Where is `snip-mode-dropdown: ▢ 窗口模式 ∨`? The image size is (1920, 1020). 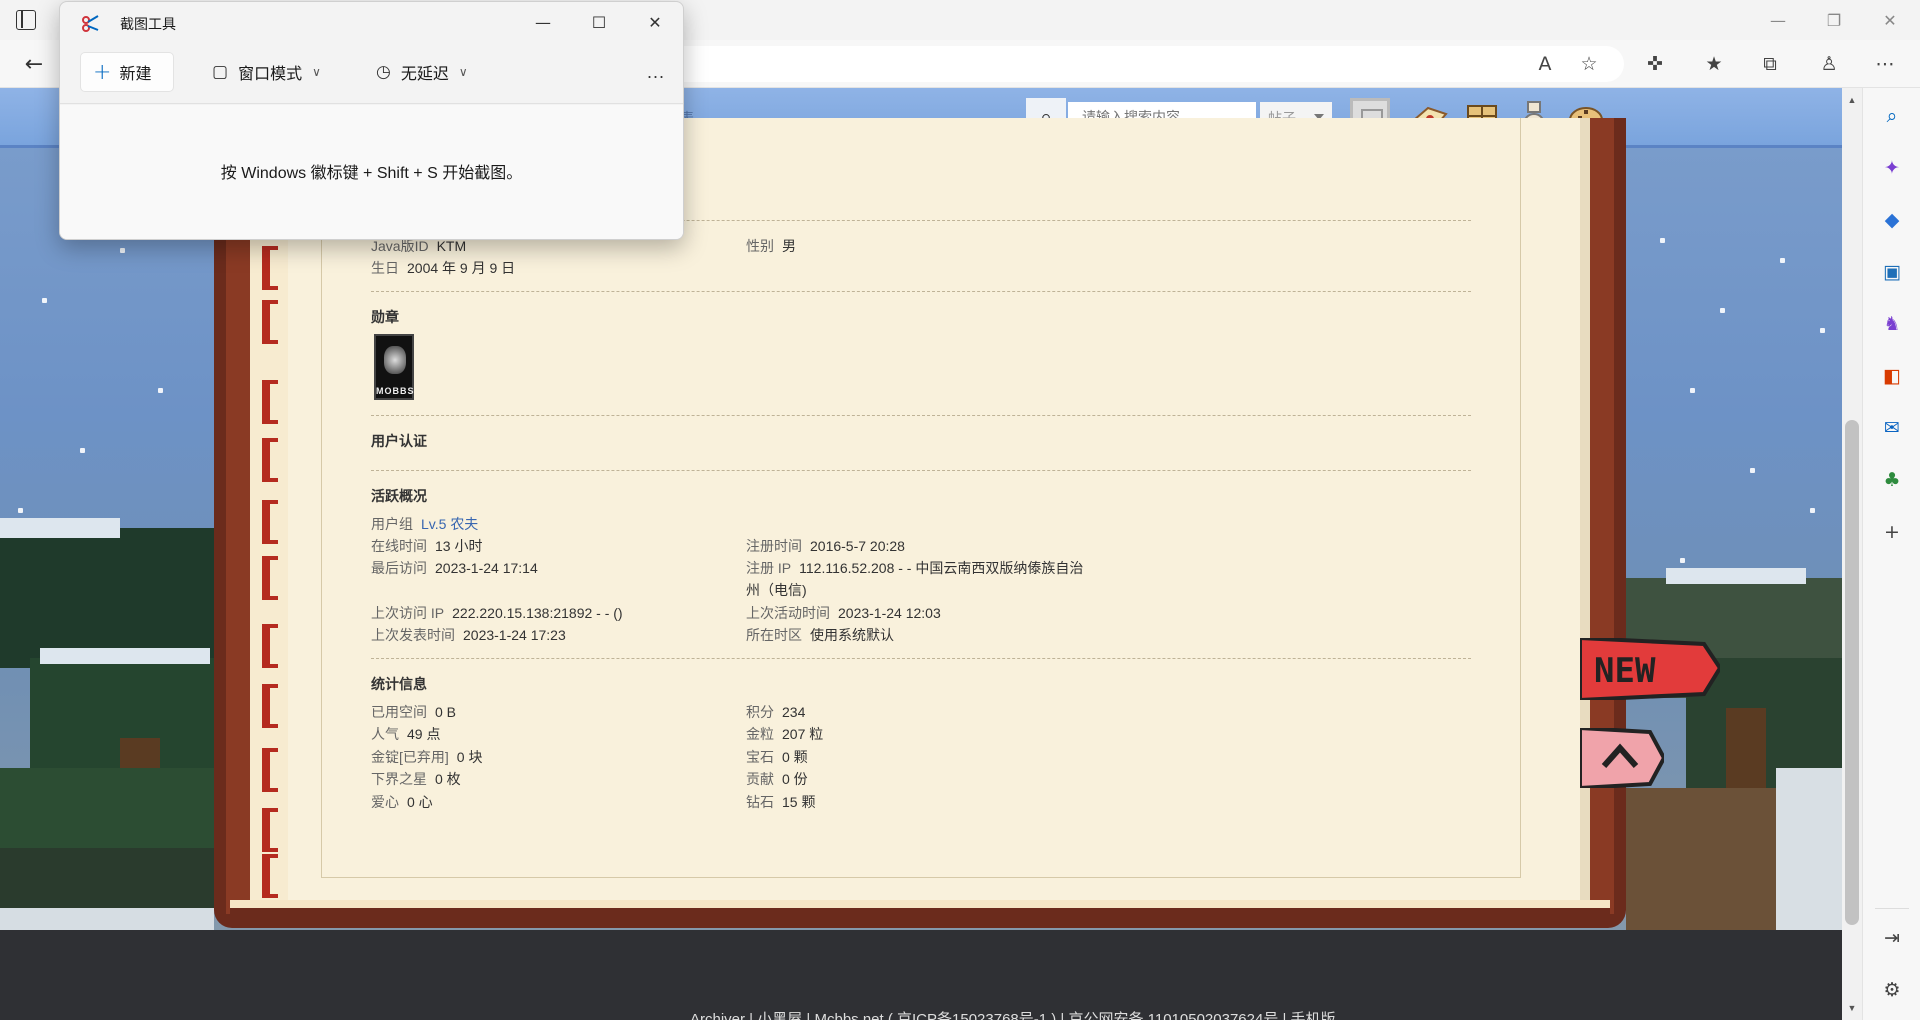
snip-mode-dropdown: ▢ 窗口模式 ∨ is located at coordinates (266, 72).